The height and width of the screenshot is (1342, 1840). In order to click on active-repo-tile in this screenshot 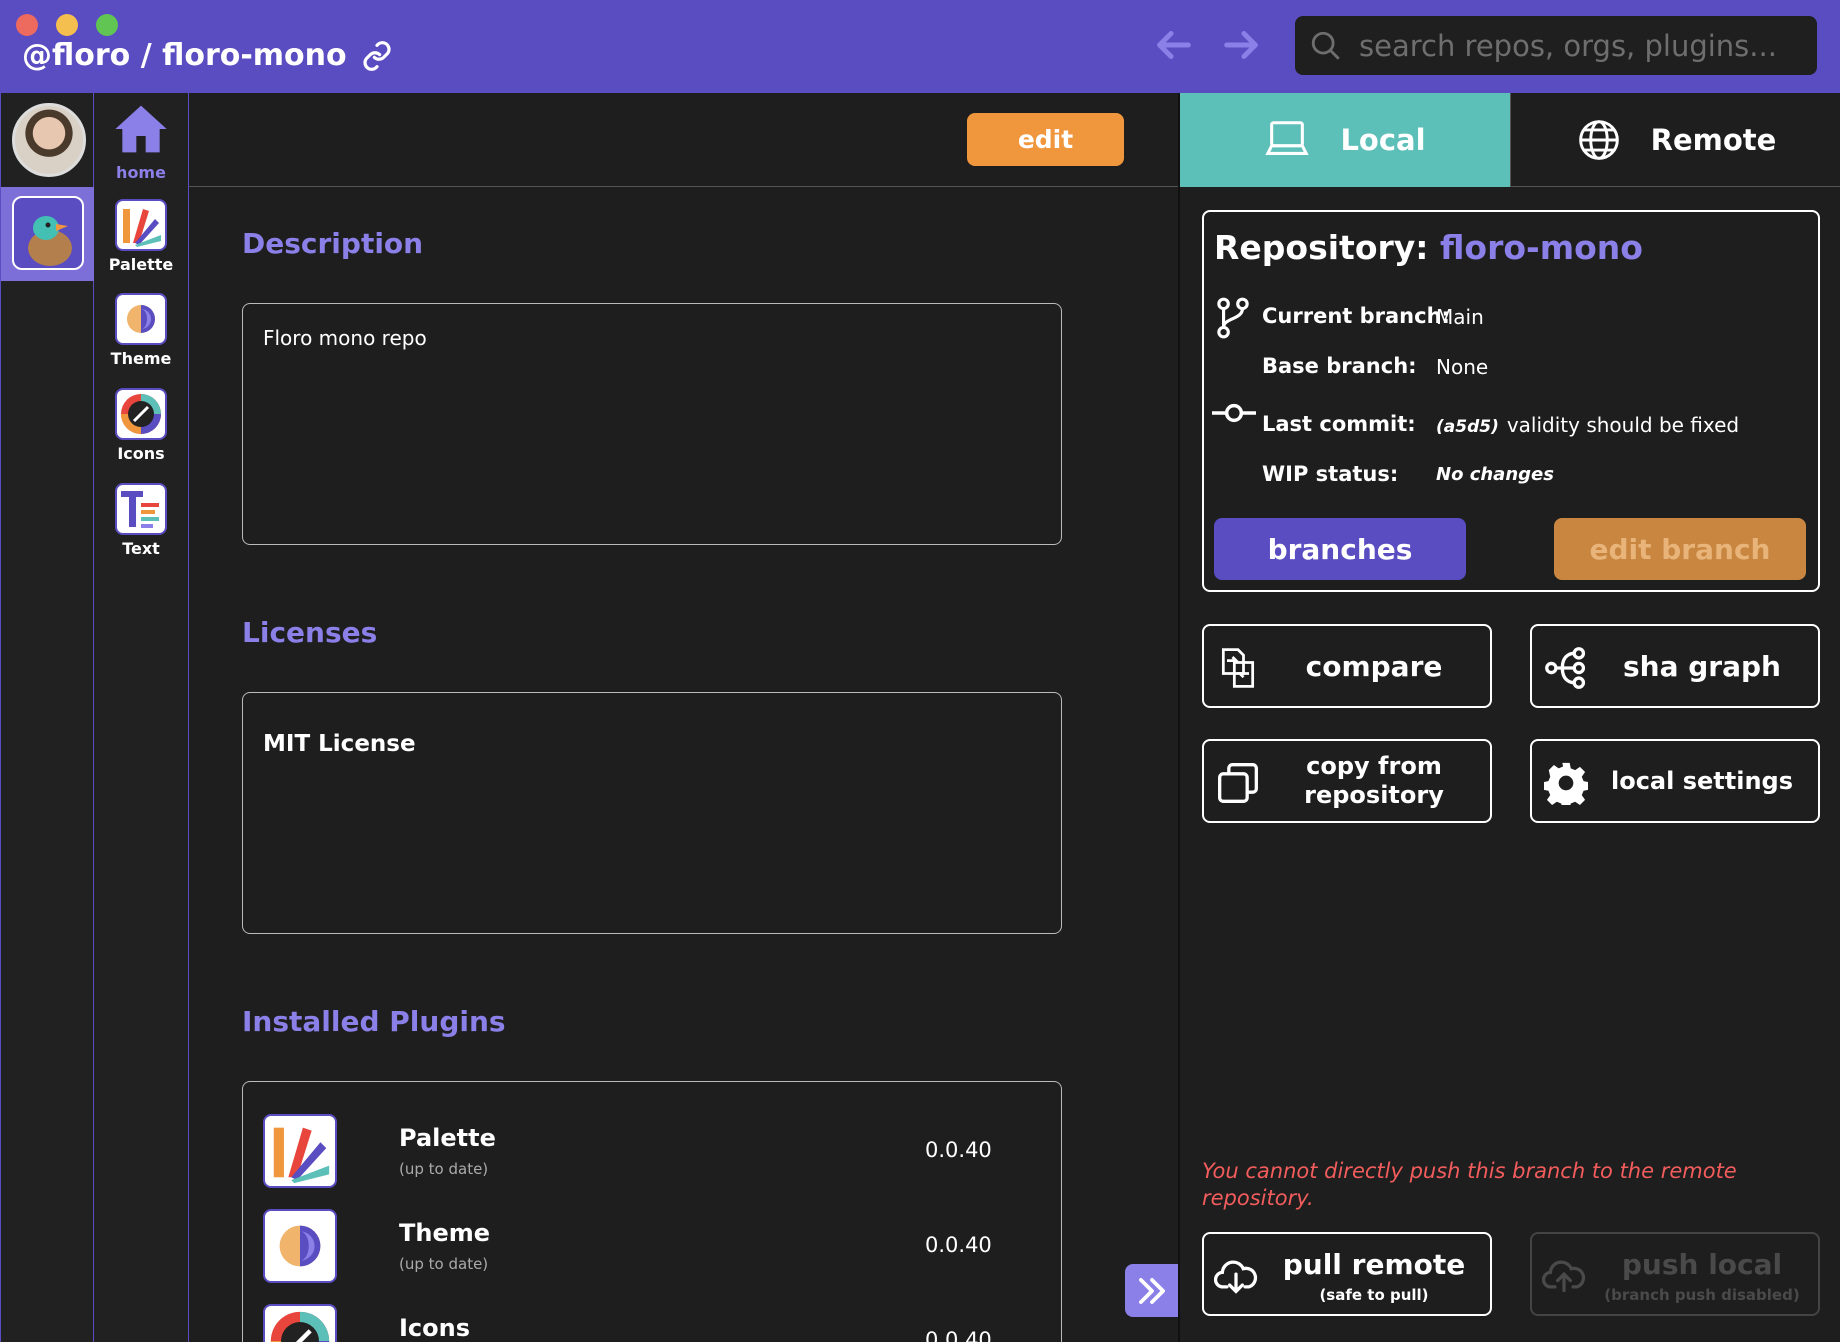, I will do `click(48, 234)`.